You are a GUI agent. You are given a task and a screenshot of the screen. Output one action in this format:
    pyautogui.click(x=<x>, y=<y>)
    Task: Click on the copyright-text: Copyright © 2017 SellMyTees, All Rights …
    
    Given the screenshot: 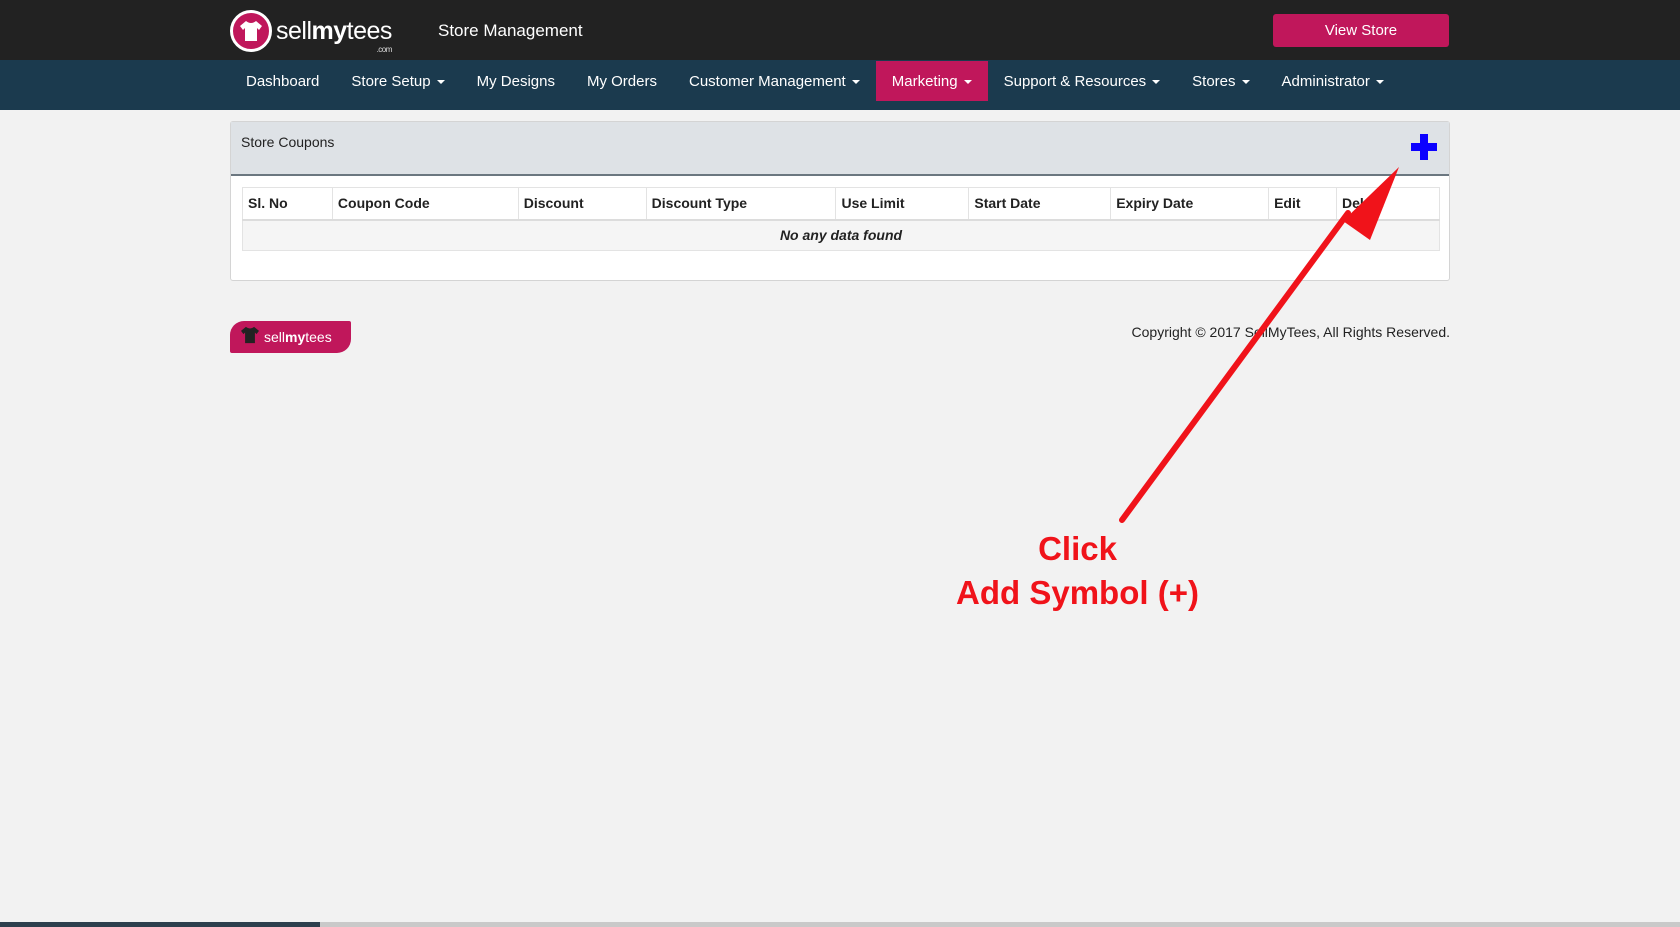 What is the action you would take?
    pyautogui.click(x=1290, y=332)
    